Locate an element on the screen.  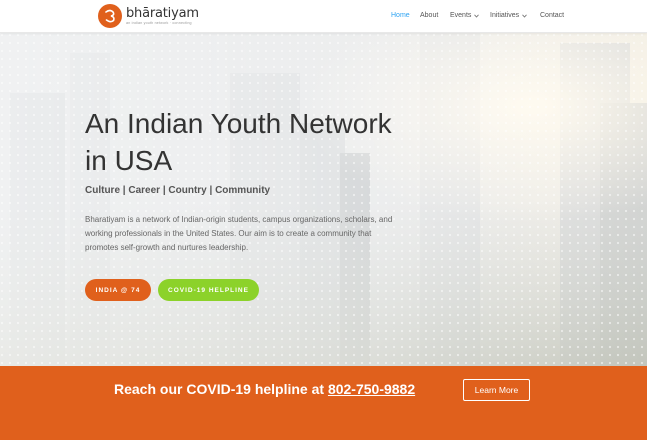
covid-helpline-button: COVID-19 HELPLINE is located at coordinates (208, 290).